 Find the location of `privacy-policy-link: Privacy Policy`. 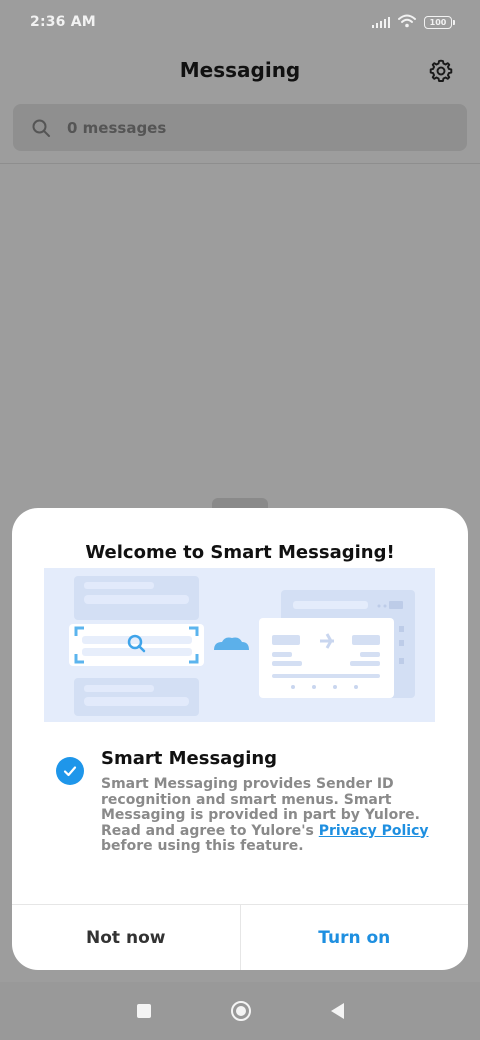

privacy-policy-link: Privacy Policy is located at coordinates (374, 831).